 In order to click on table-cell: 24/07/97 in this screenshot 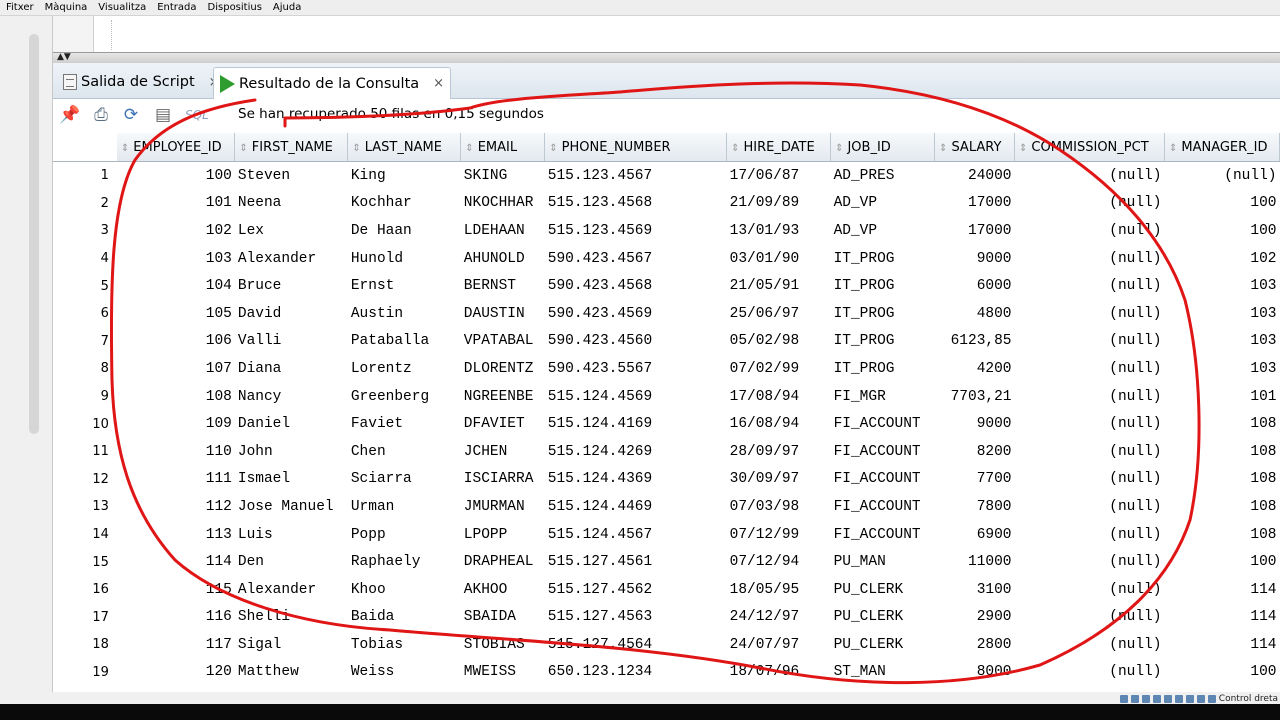, I will do `click(779, 645)`.